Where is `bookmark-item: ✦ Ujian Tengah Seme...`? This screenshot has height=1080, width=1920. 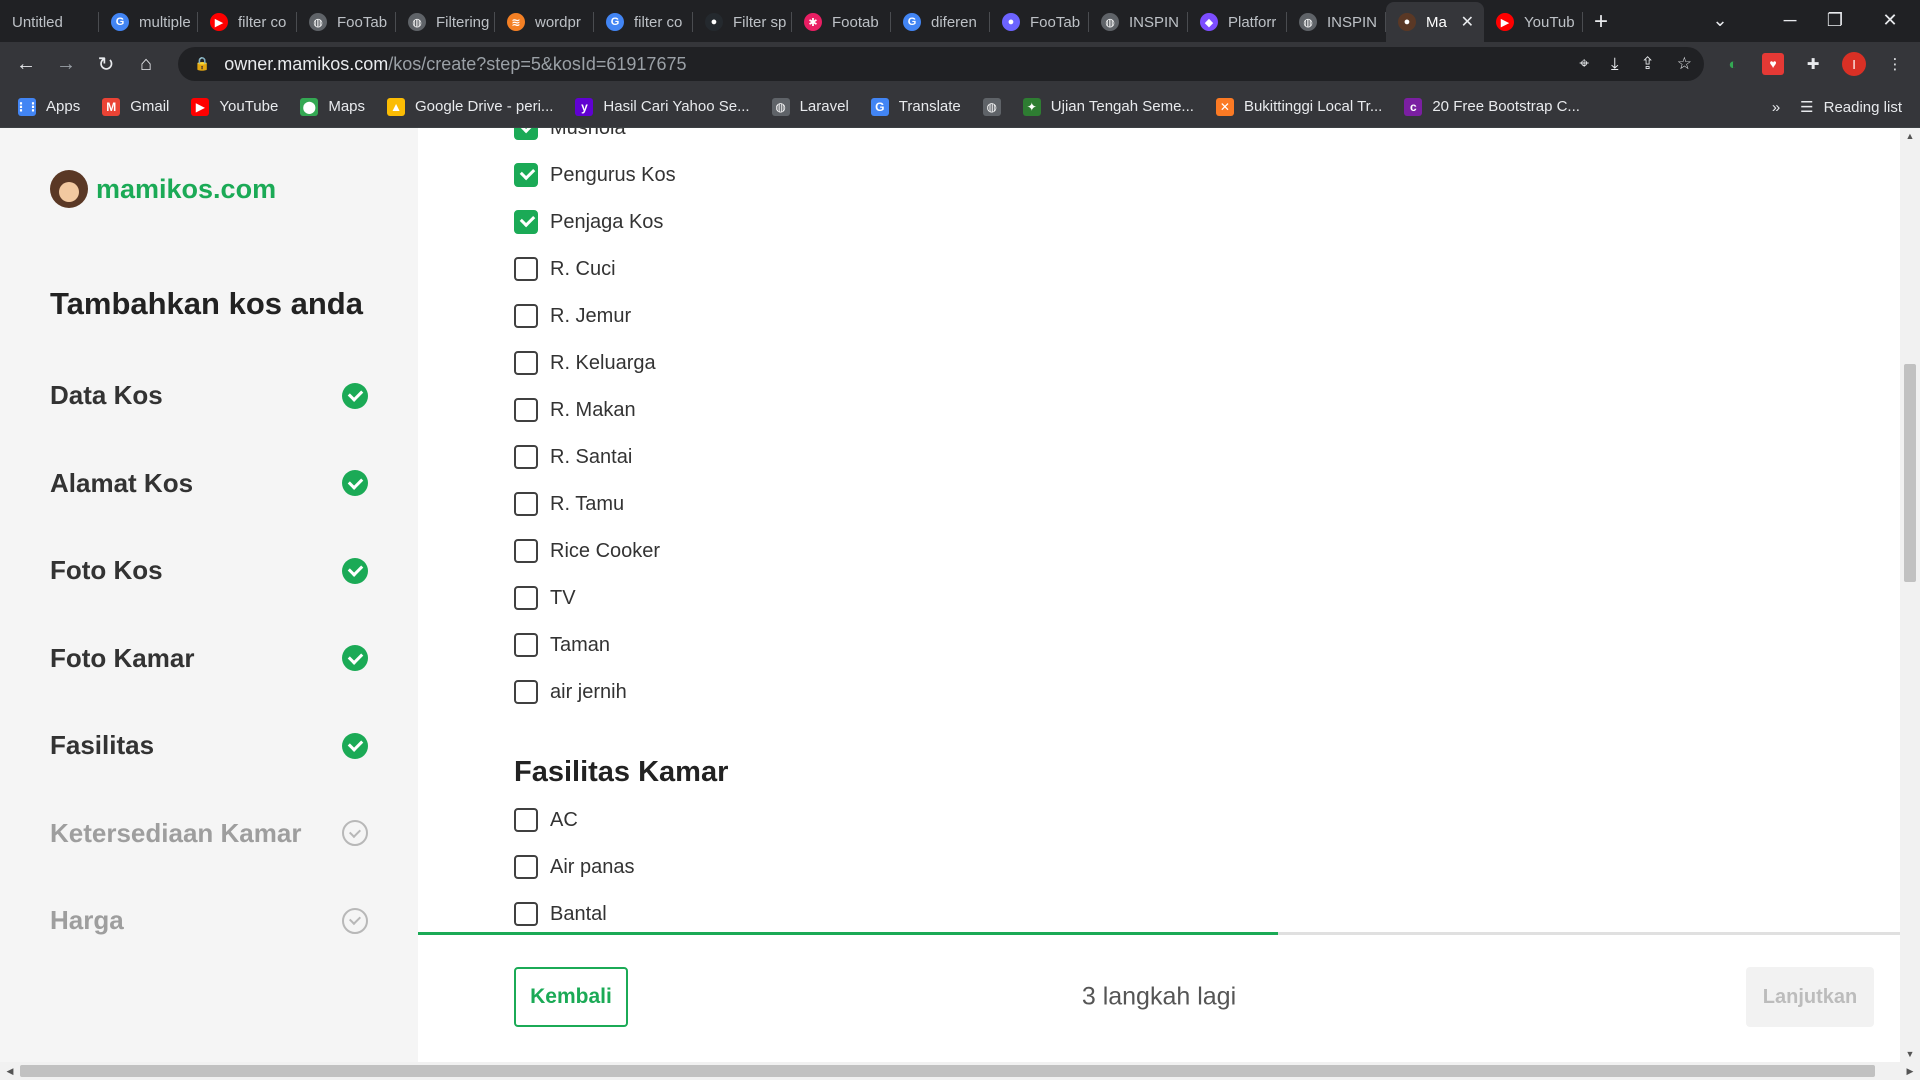 bookmark-item: ✦ Ujian Tengah Seme... is located at coordinates (1108, 106).